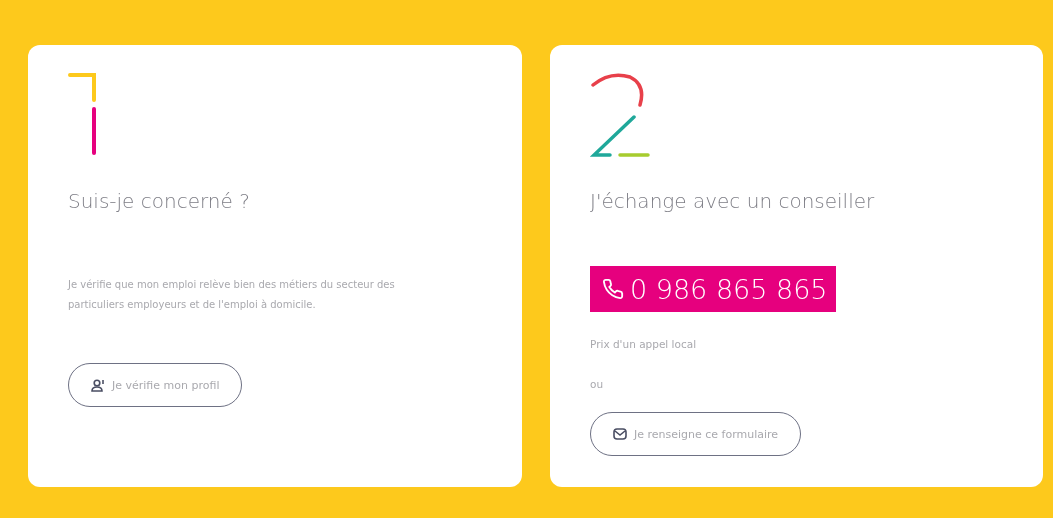  I want to click on or-separator: ou, so click(597, 384).